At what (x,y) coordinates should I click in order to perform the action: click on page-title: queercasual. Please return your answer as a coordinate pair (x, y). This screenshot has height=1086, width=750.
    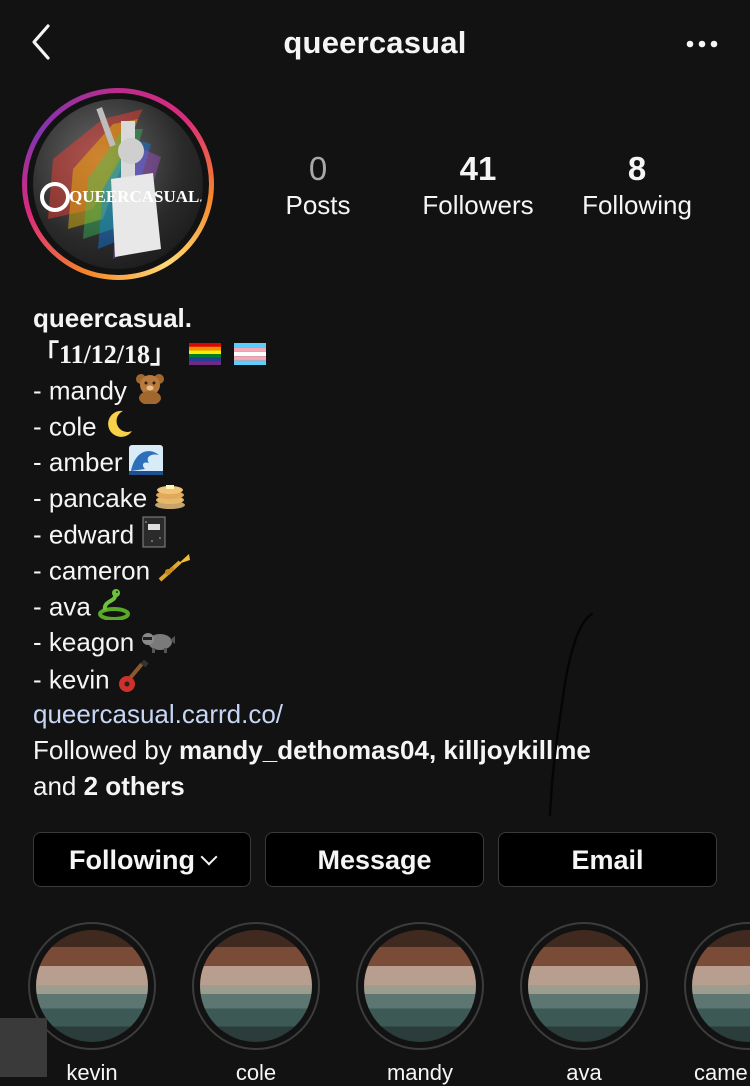
    Looking at the image, I should click on (375, 42).